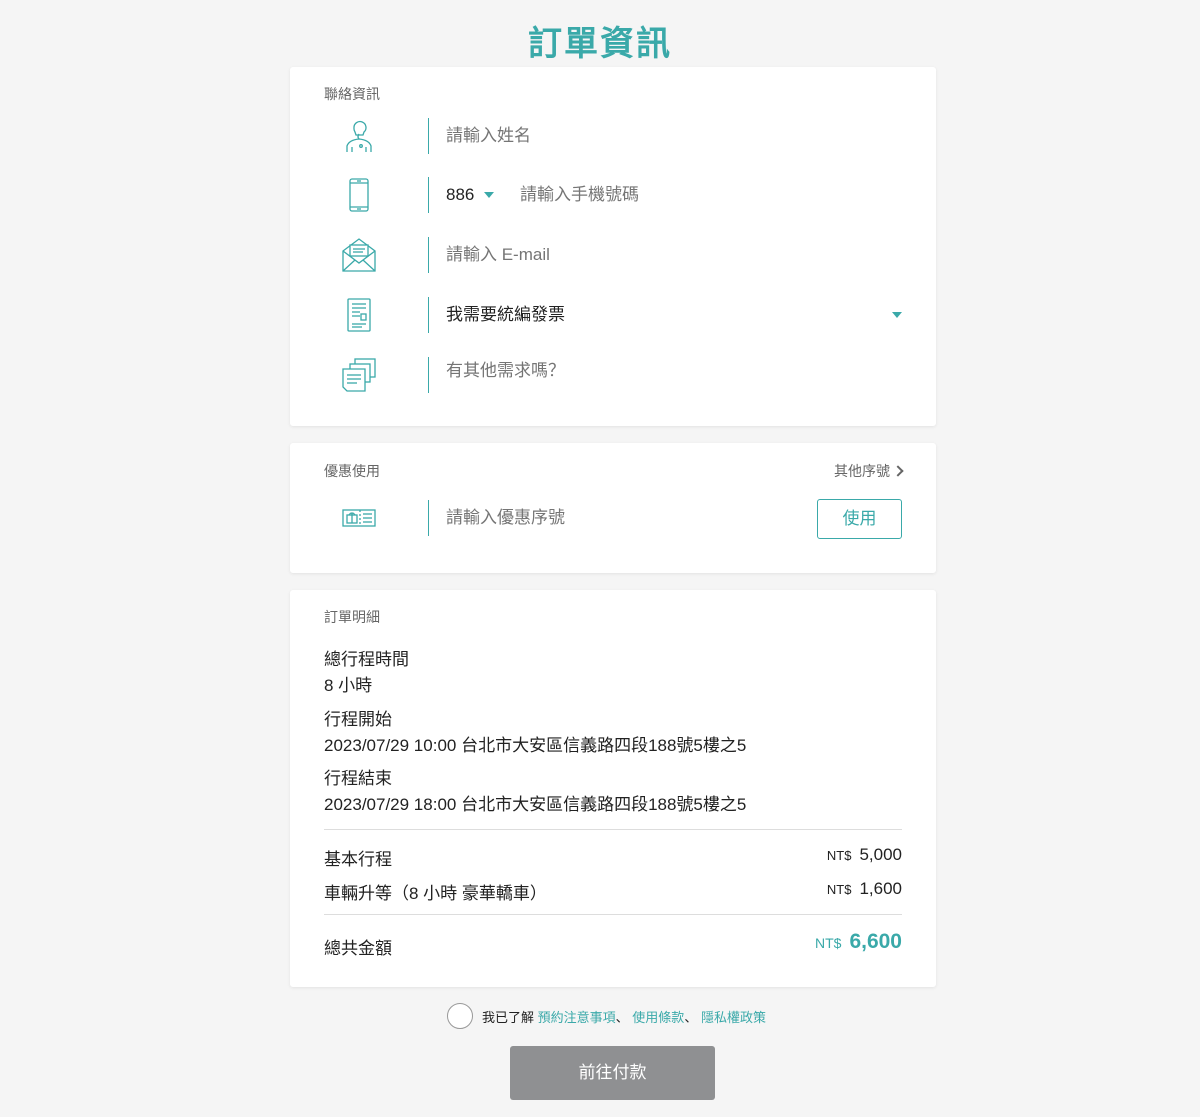  Describe the element at coordinates (710, 195) in the screenshot. I see `phone-input` at that location.